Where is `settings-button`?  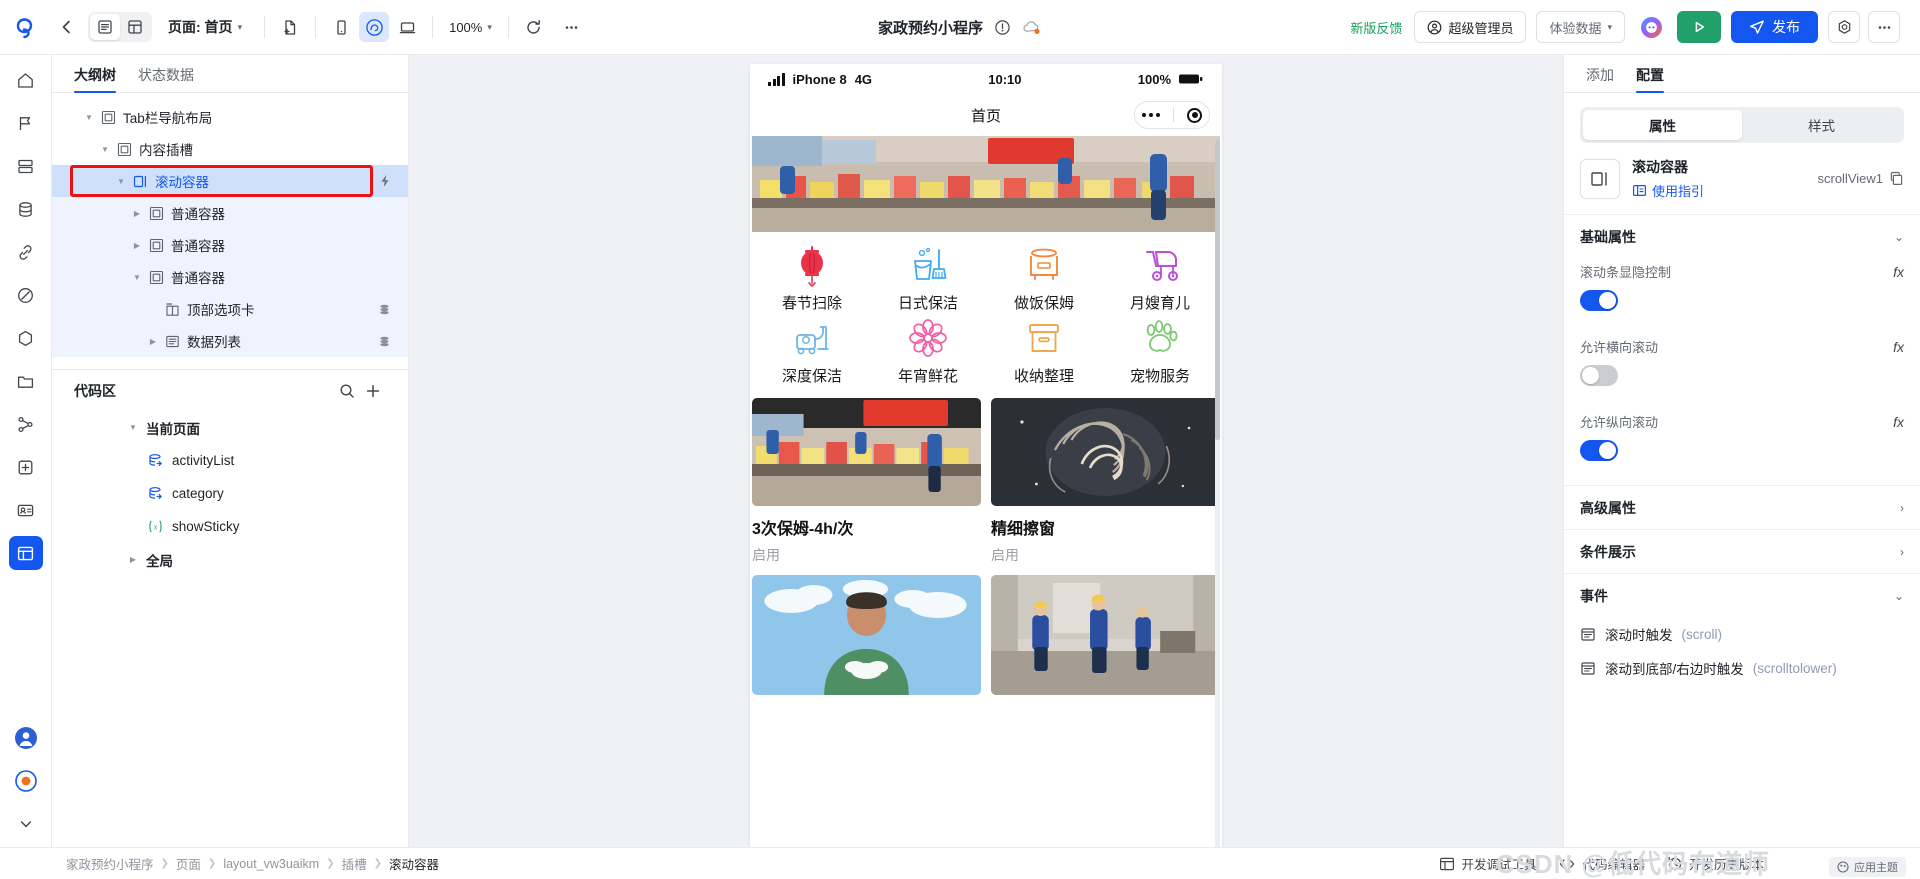 settings-button is located at coordinates (1844, 27).